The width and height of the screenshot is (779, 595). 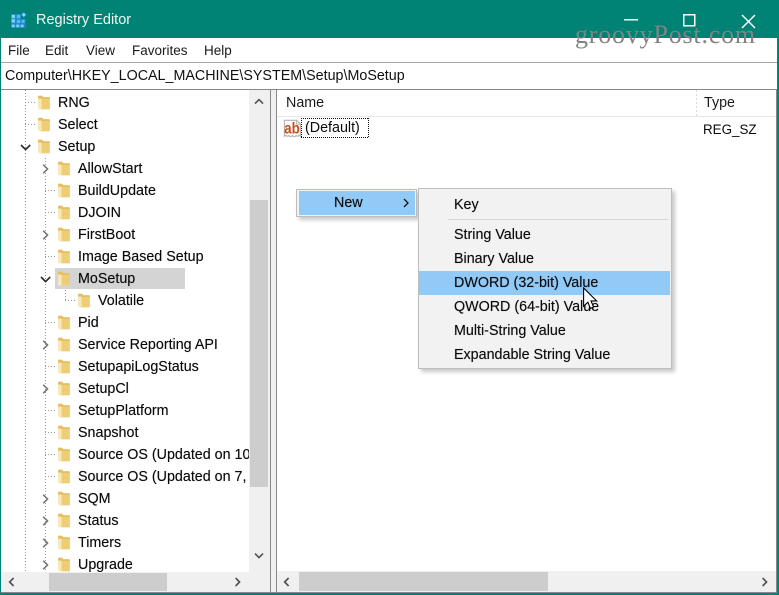 I want to click on svg-text: ab, so click(x=292, y=129).